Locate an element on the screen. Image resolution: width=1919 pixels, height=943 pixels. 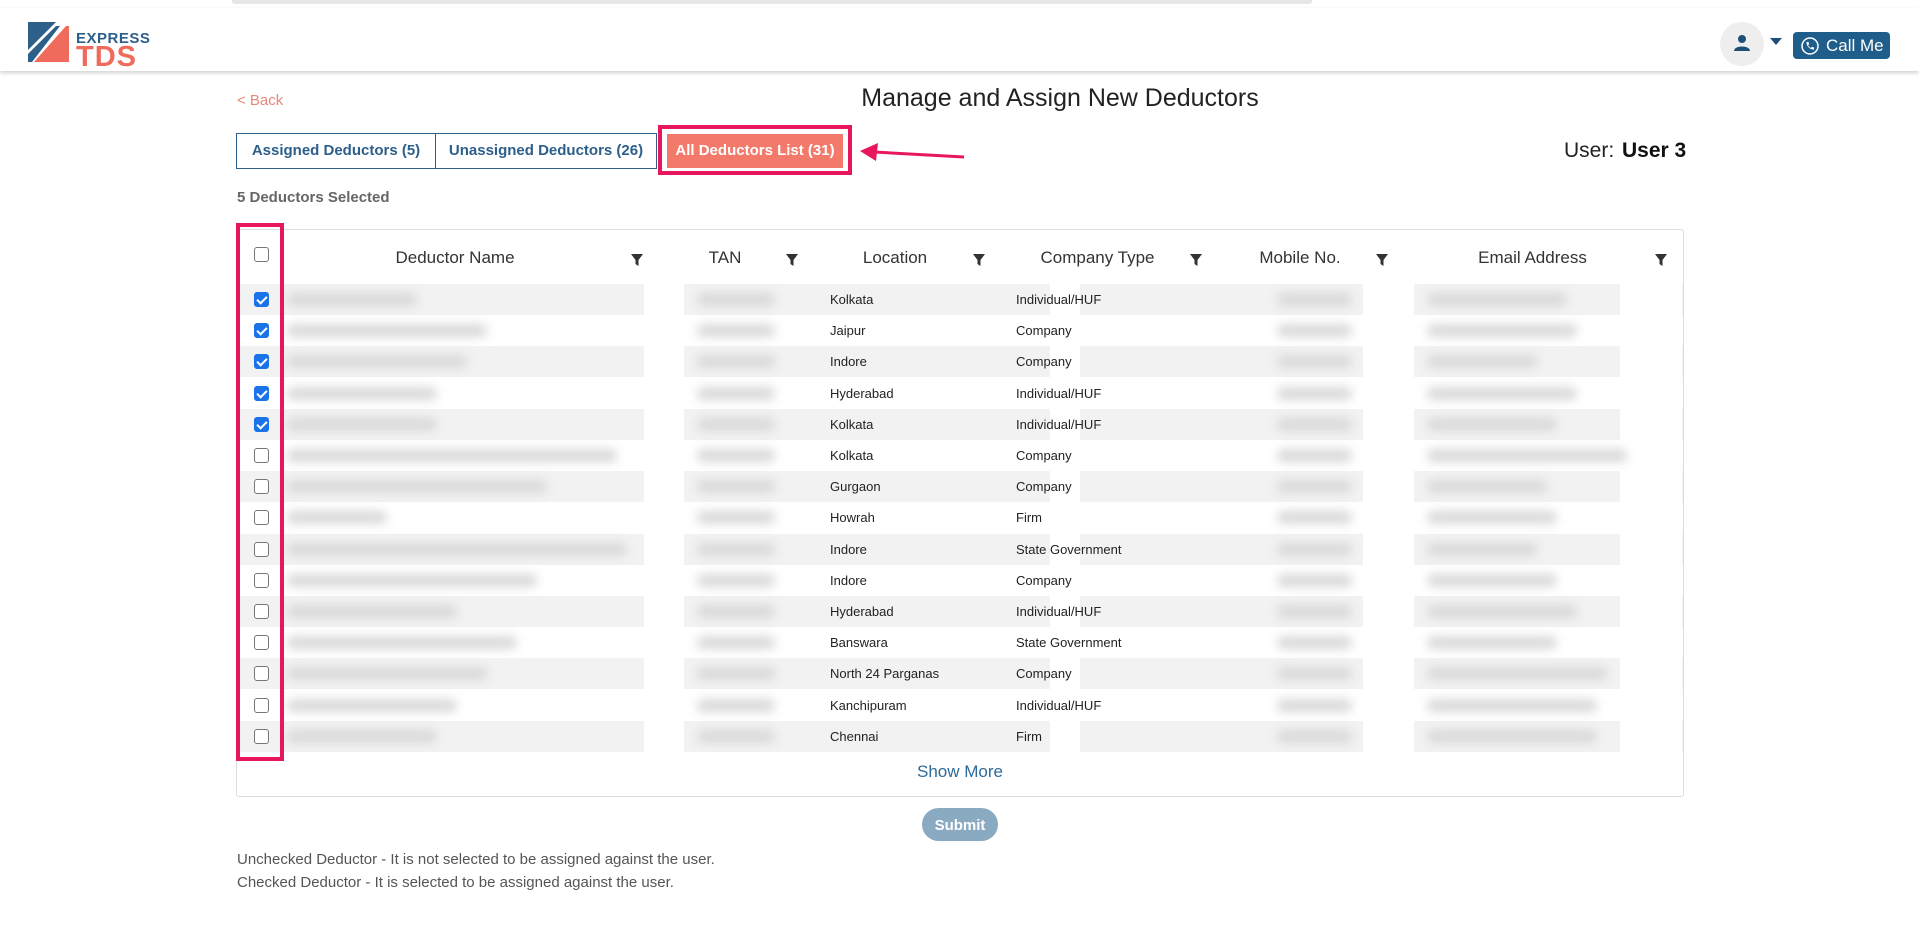
table-row: Gurgaon Company is located at coordinates (960, 486).